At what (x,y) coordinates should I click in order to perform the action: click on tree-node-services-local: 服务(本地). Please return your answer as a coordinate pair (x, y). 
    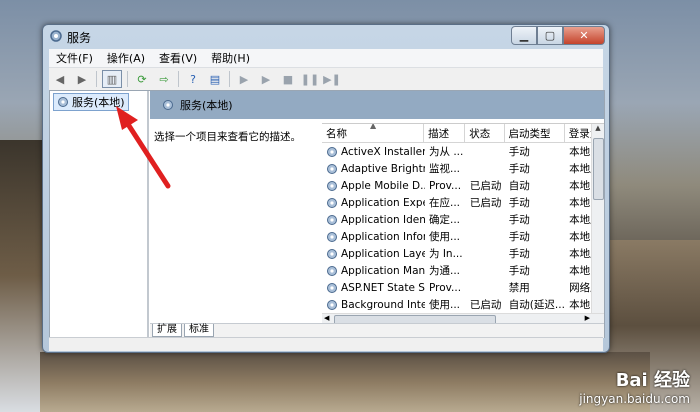
    Looking at the image, I should click on (91, 102).